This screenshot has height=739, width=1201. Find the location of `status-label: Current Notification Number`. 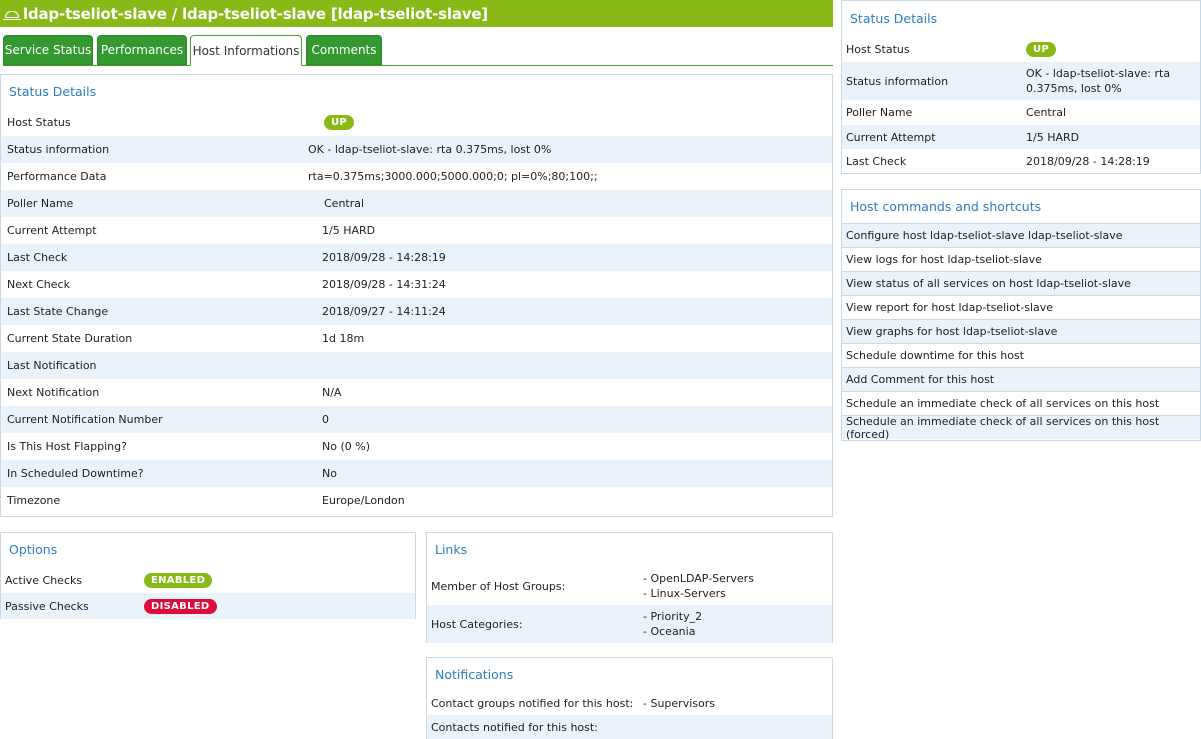

status-label: Current Notification Number is located at coordinates (85, 419).